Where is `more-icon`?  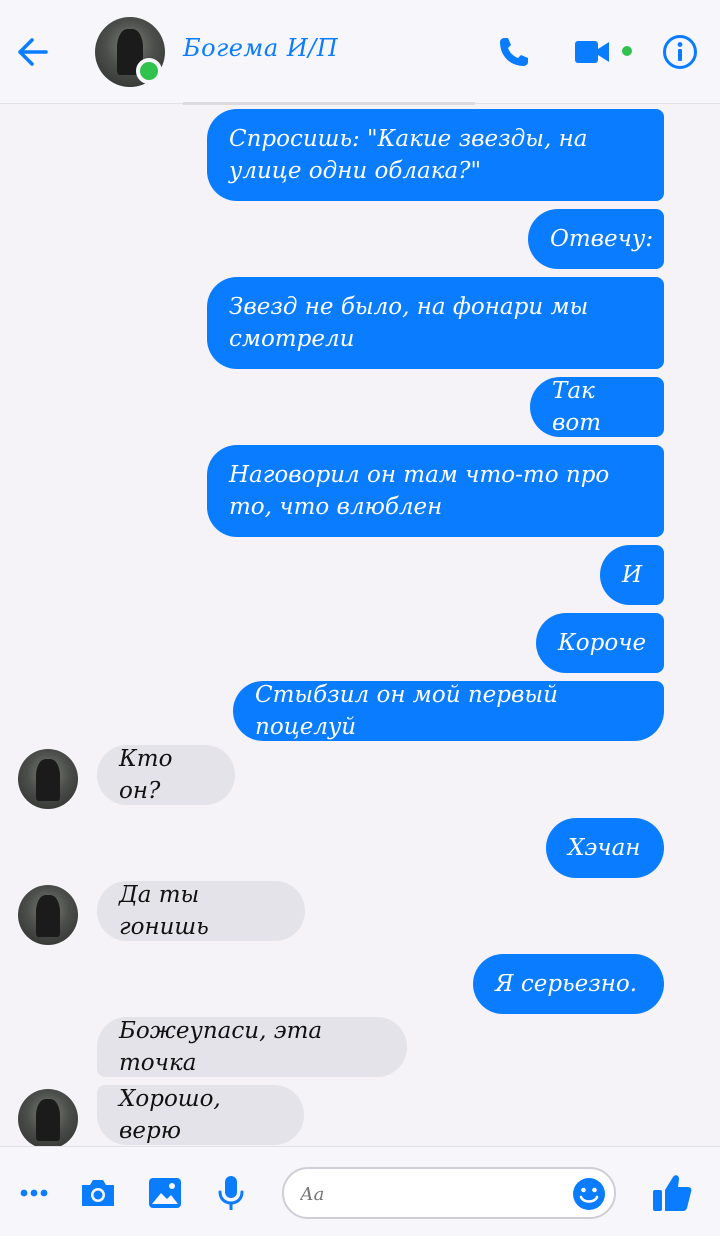 more-icon is located at coordinates (34, 1193).